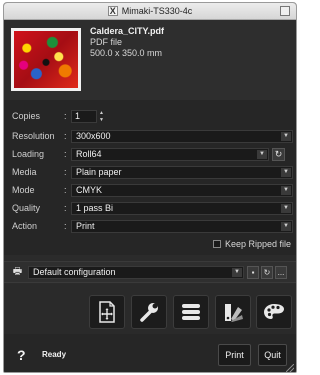 This screenshot has height=375, width=320. I want to click on palette-tool-button, so click(274, 312).